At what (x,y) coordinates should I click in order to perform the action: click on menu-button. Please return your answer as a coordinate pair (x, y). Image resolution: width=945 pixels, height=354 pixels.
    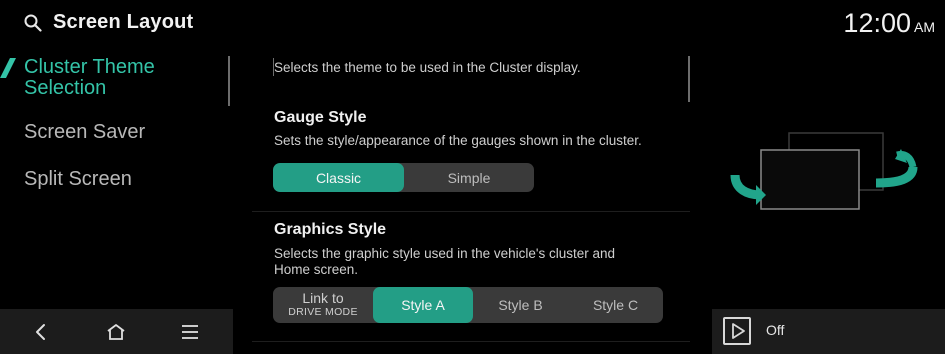
    Looking at the image, I should click on (190, 331).